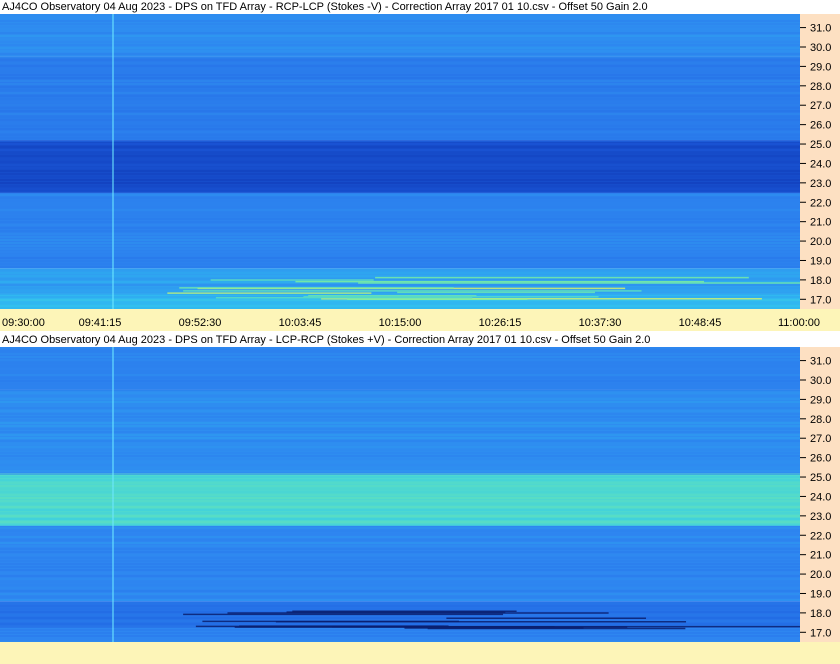  What do you see at coordinates (400, 323) in the screenshot?
I see `time-tick-label: 10:15:00` at bounding box center [400, 323].